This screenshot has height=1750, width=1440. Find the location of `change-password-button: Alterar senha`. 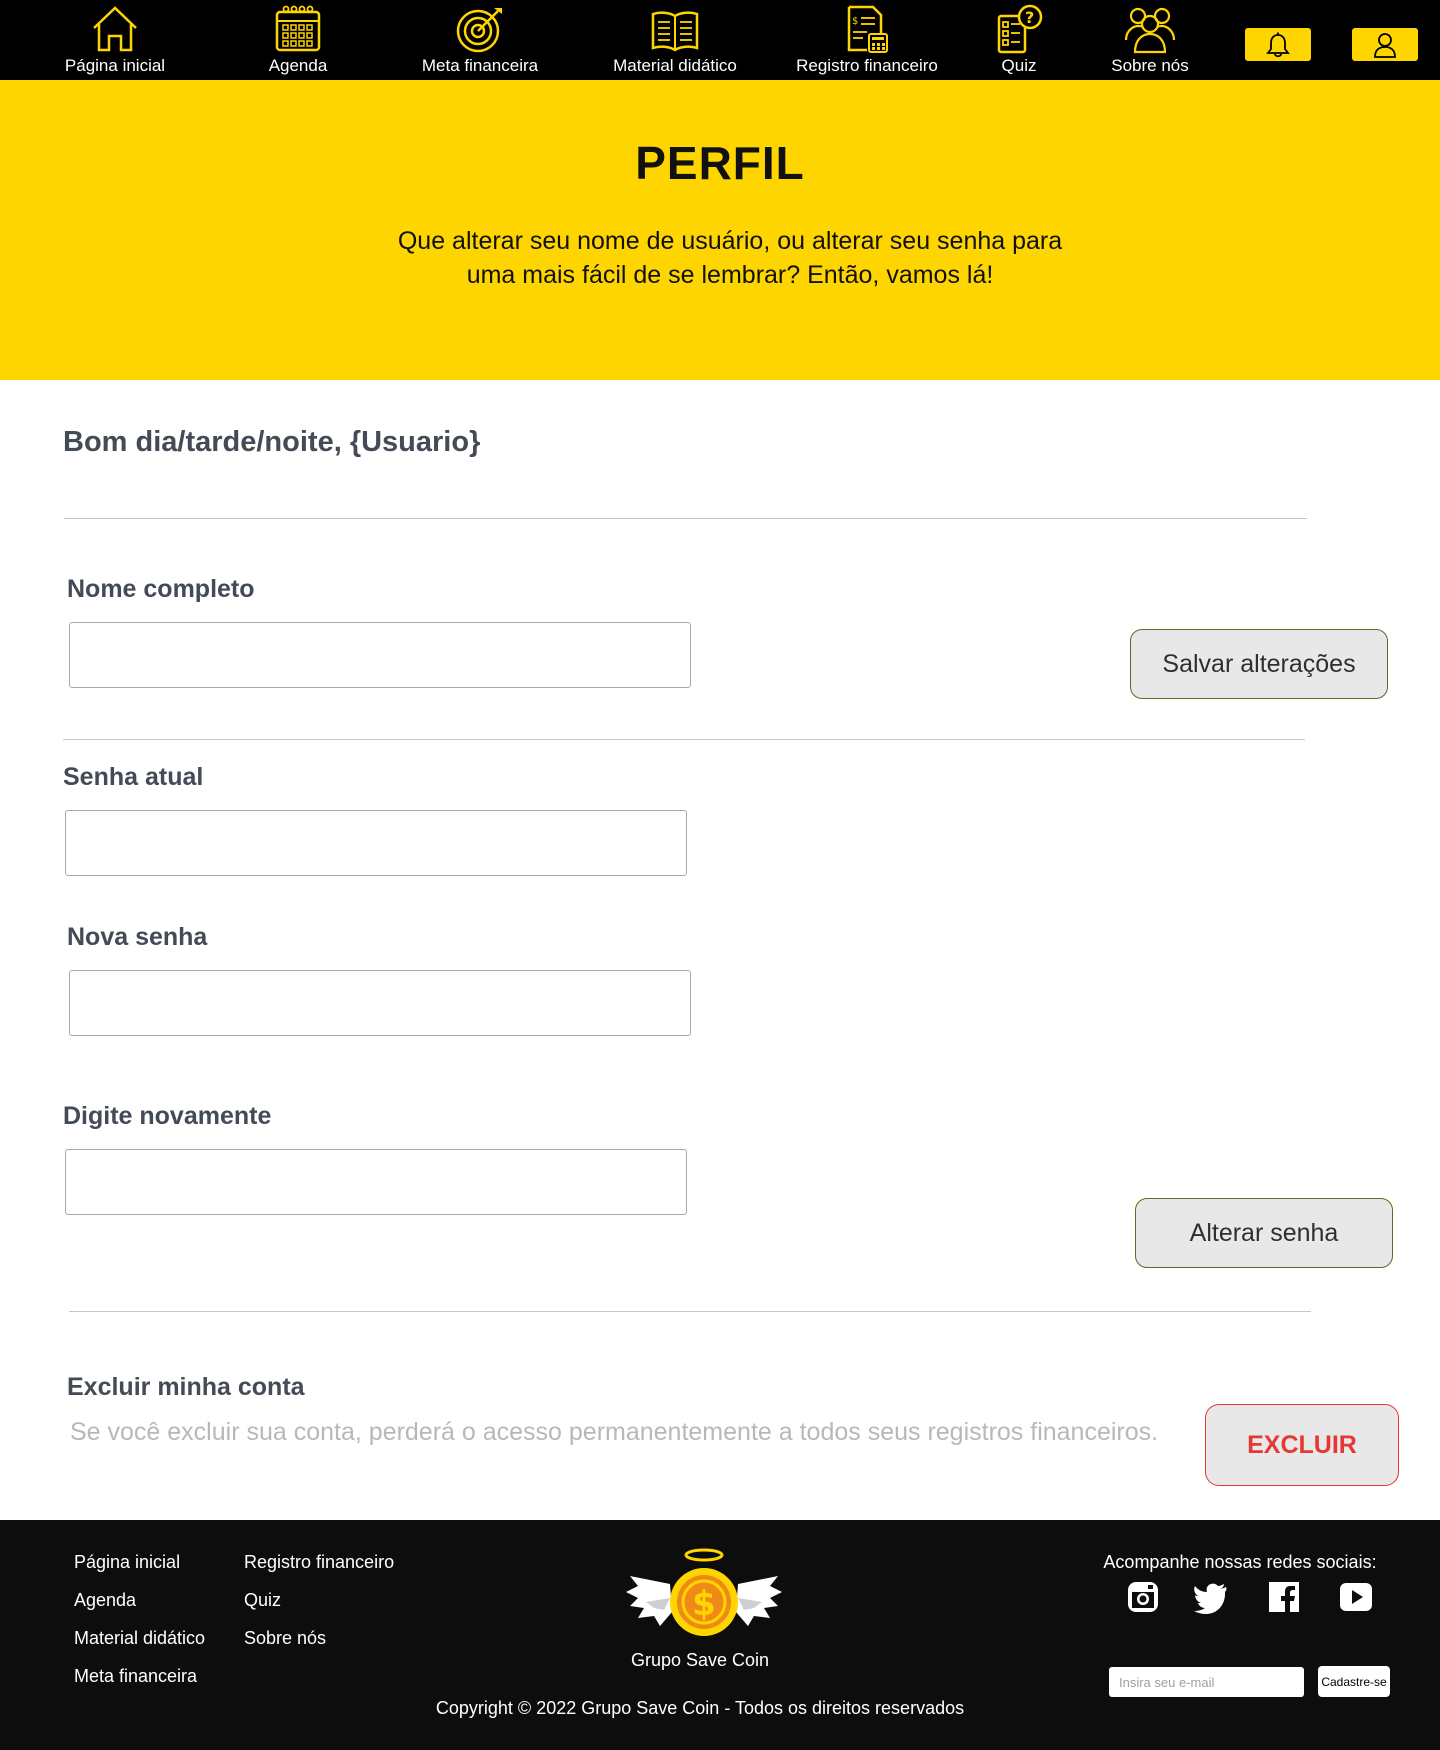

change-password-button: Alterar senha is located at coordinates (1264, 1233).